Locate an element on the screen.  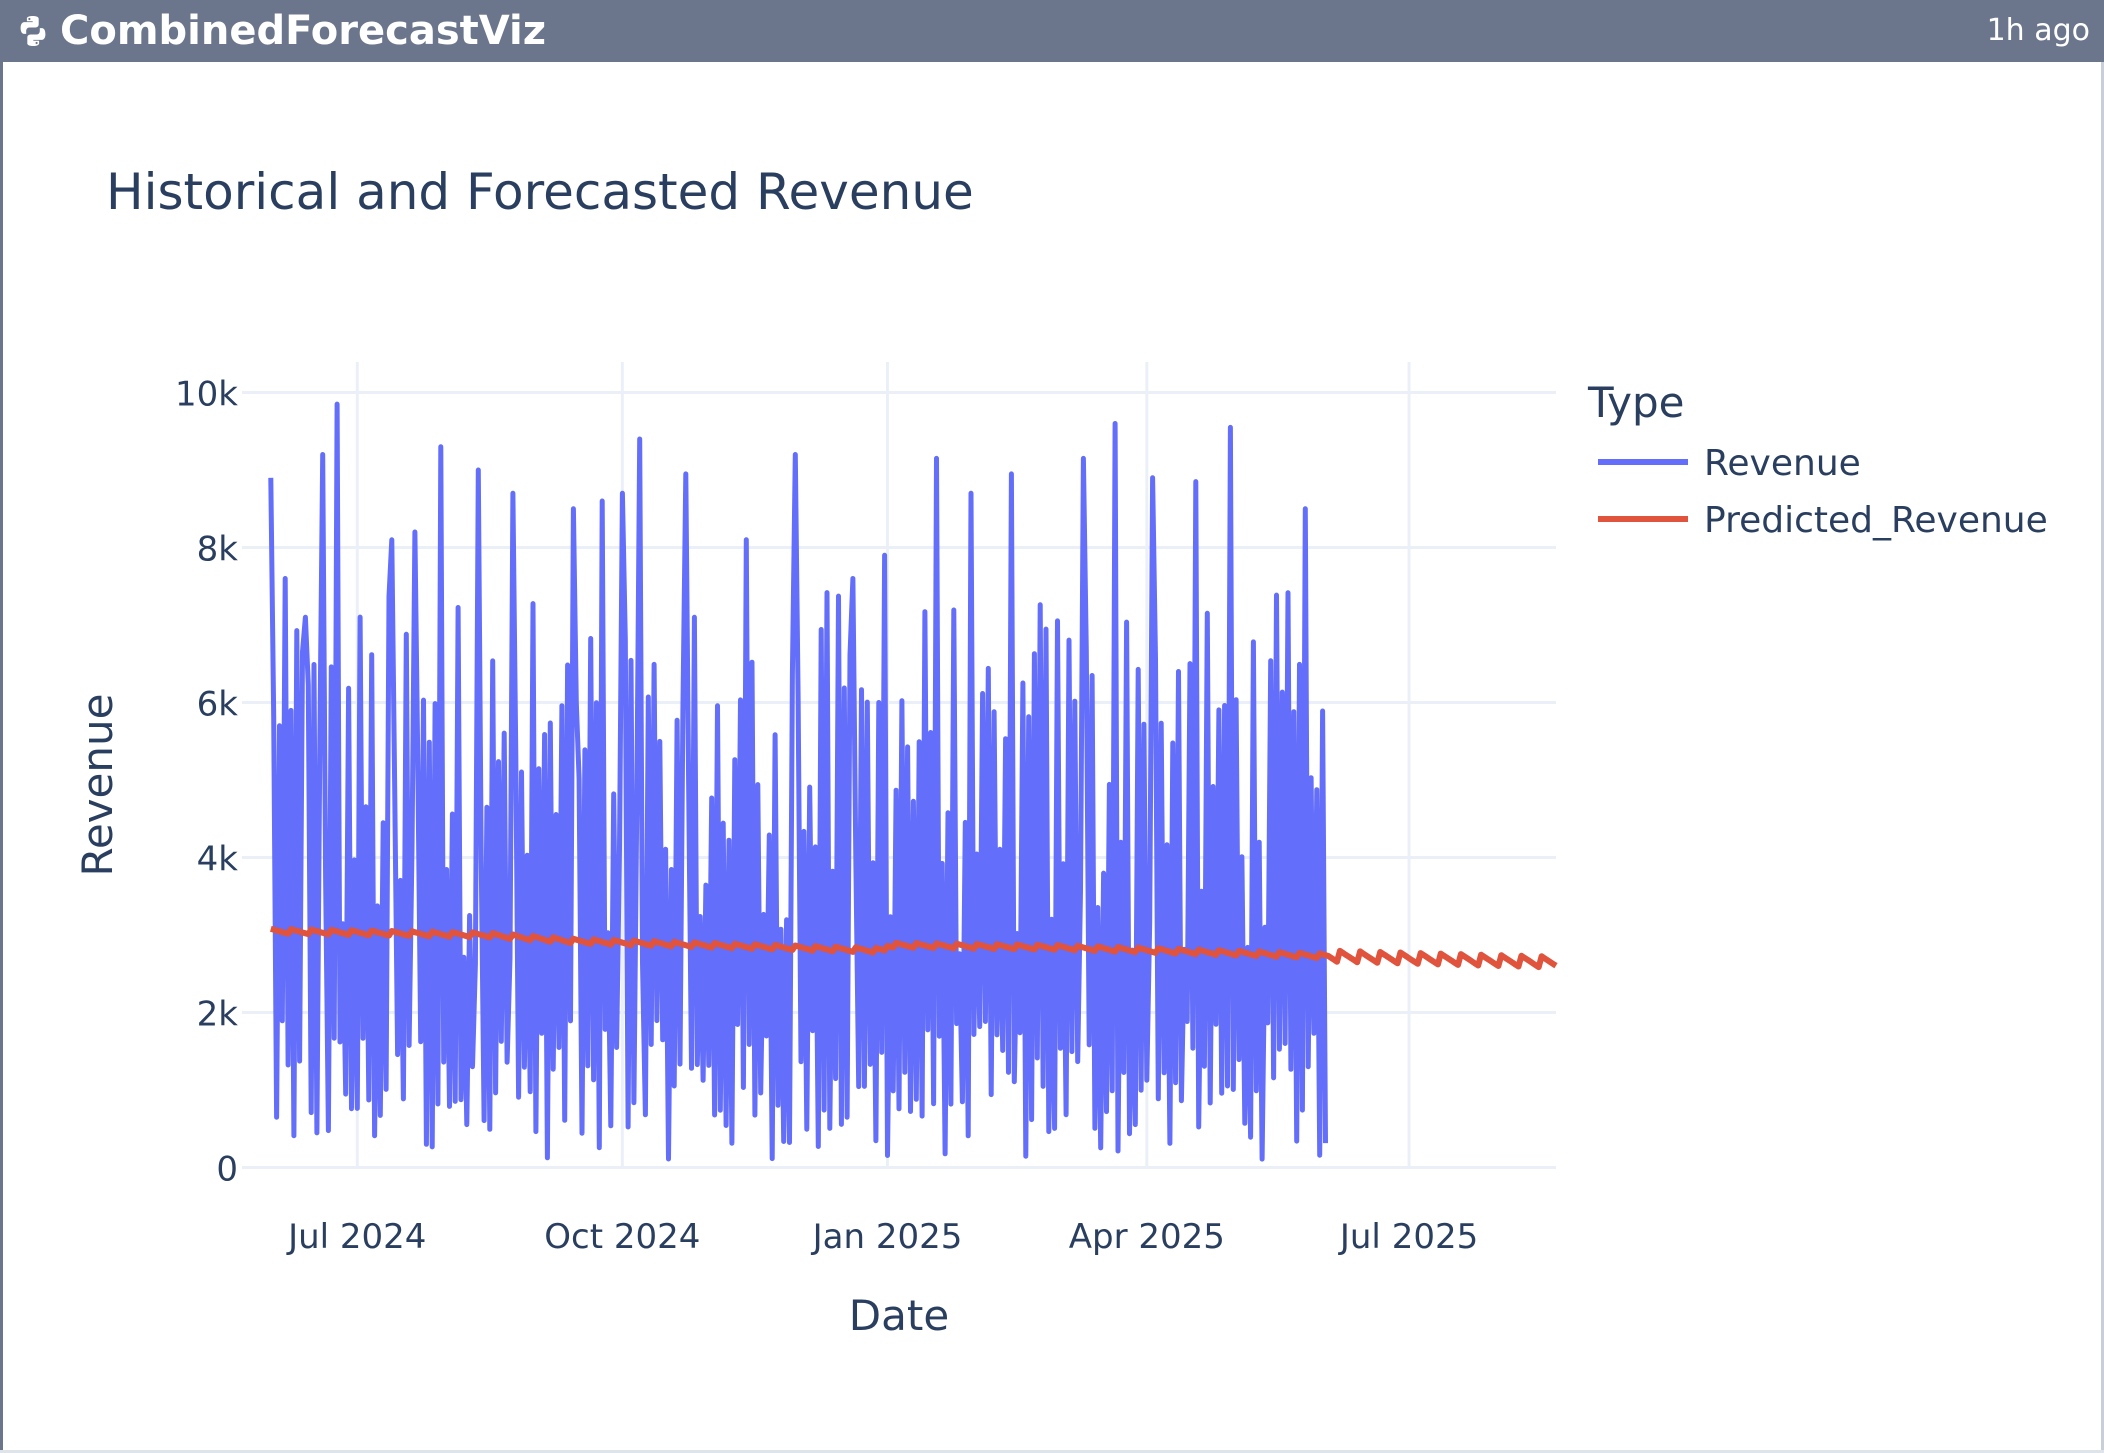
x-tick-label: Jul 2025 is located at coordinates (1408, 1237).